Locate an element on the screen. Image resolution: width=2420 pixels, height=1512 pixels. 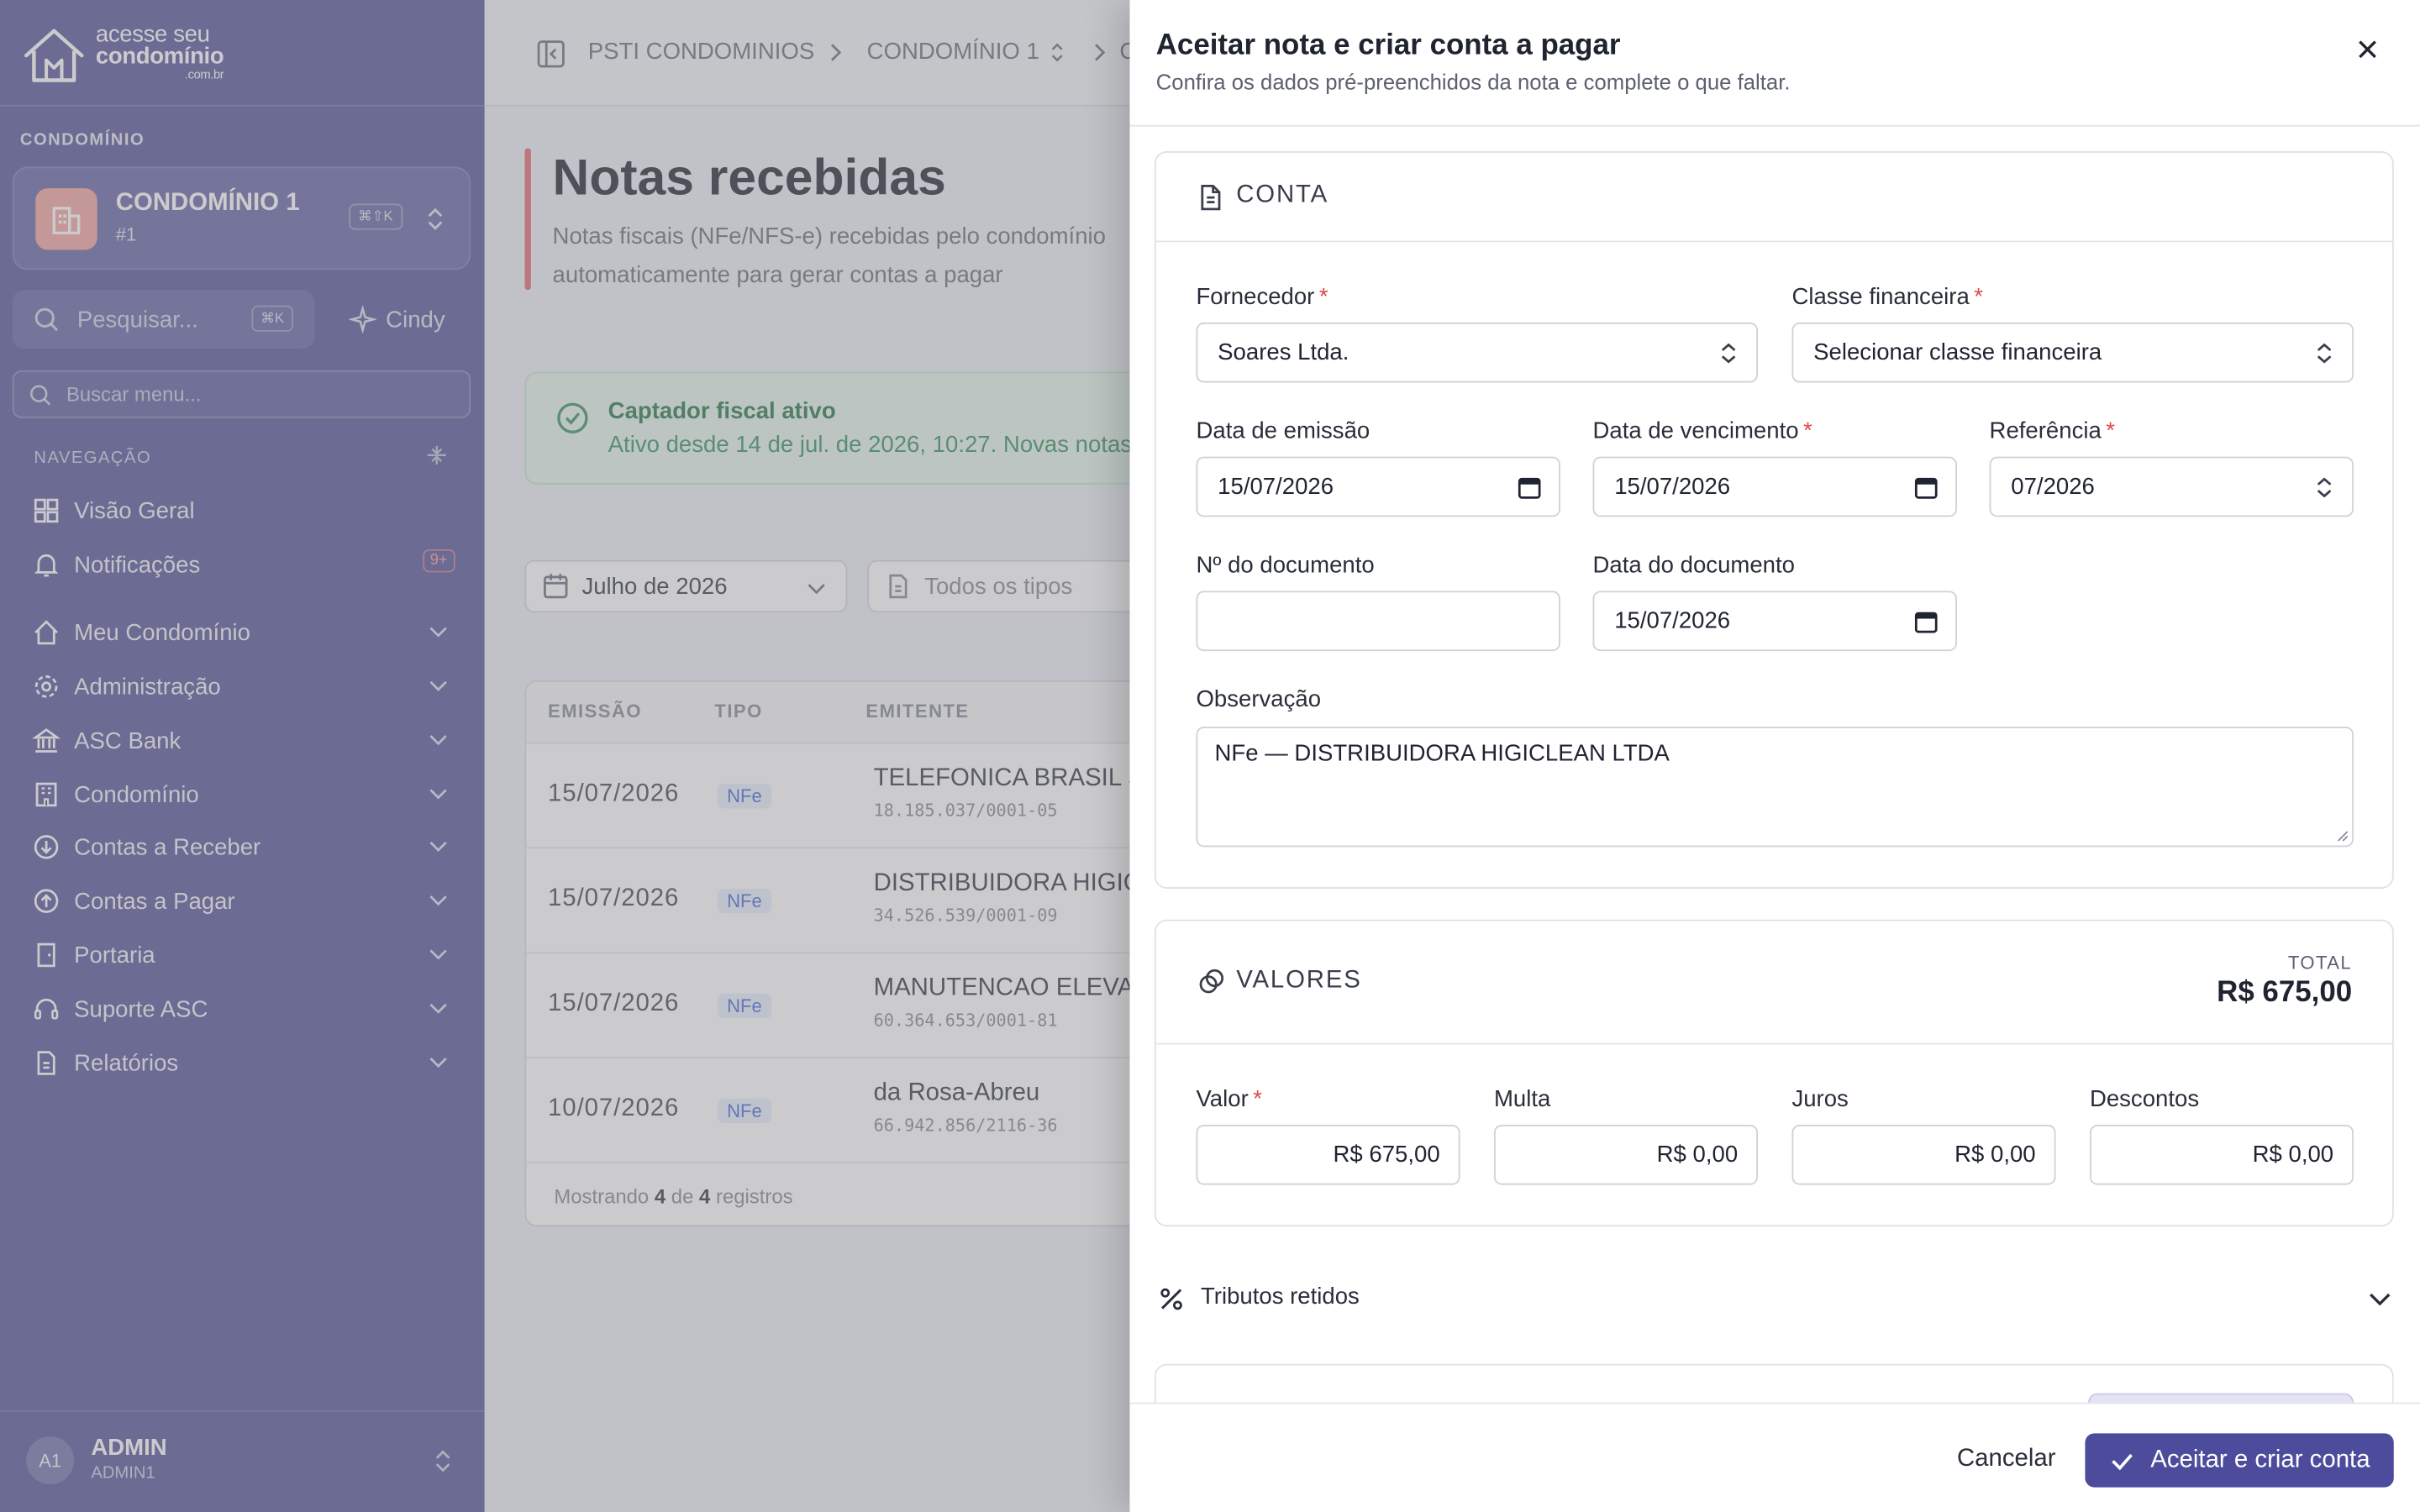
valor-label-text: Valor is located at coordinates (1223, 1099).